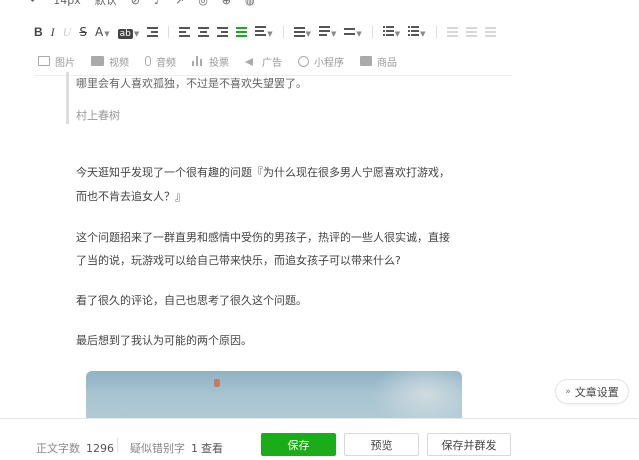 Image resolution: width=639 pixels, height=460 pixels. What do you see at coordinates (387, 63) in the screenshot?
I see `insert-product-label: 商品` at bounding box center [387, 63].